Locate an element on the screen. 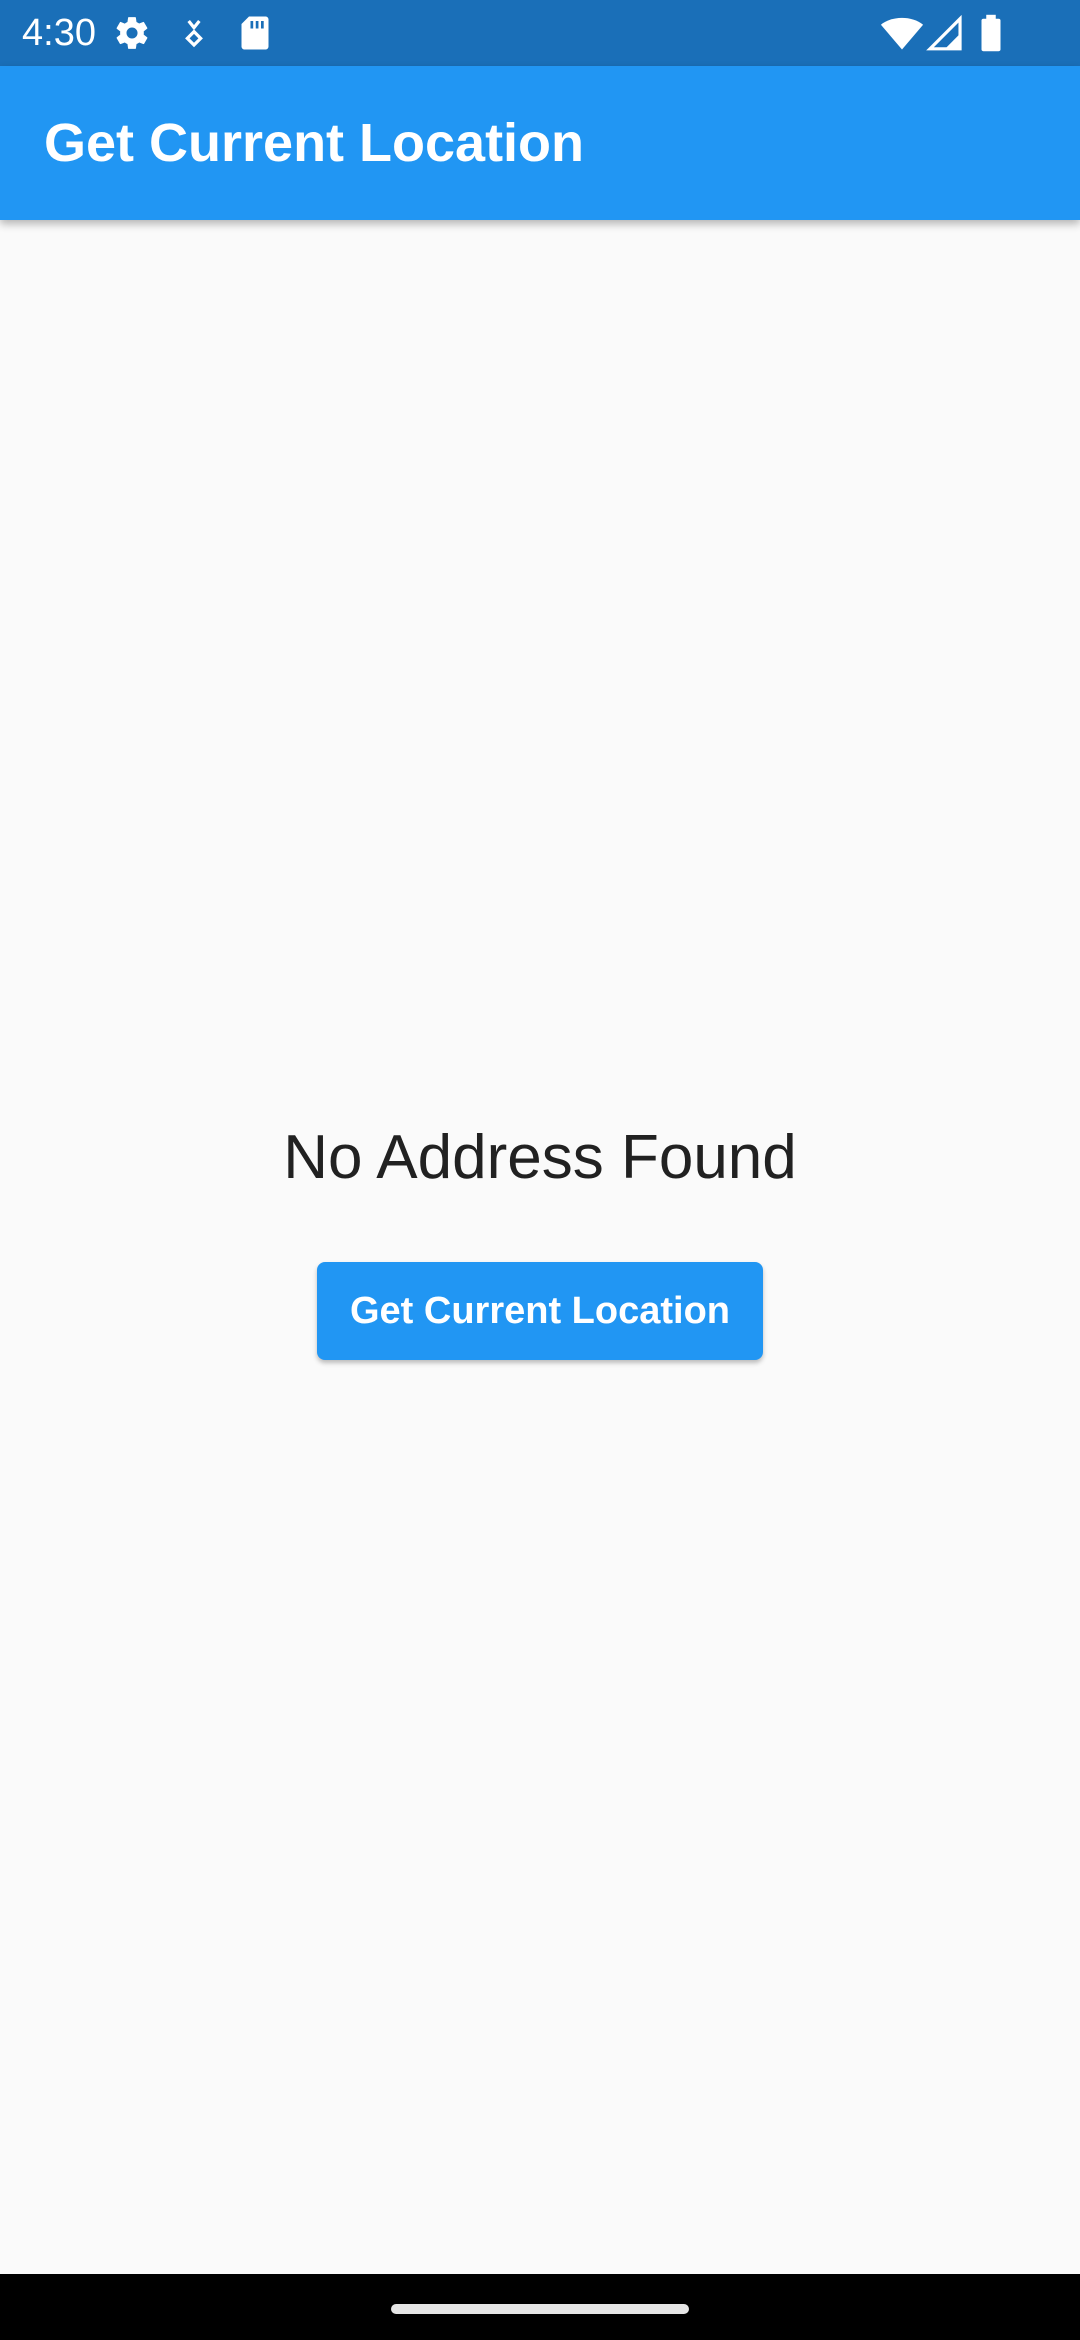  navigation-bar is located at coordinates (540, 2307).